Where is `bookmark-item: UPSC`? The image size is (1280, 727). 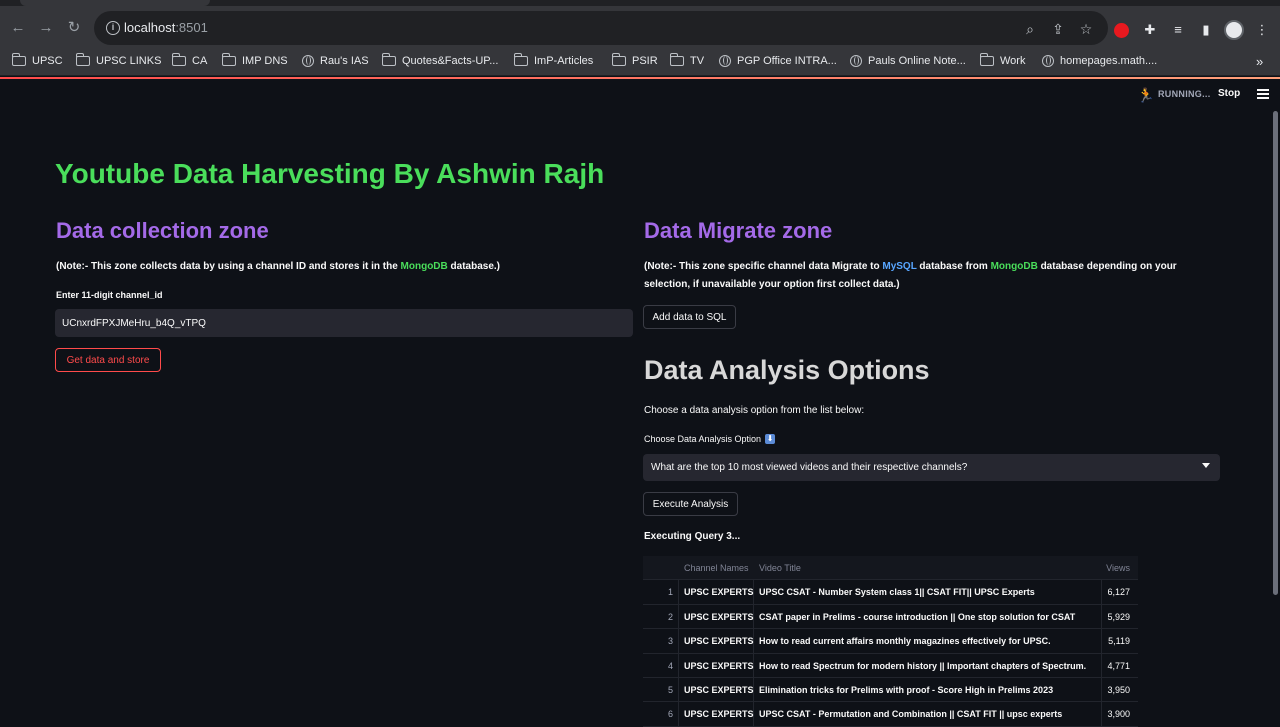
bookmark-item: UPSC is located at coordinates (37, 60).